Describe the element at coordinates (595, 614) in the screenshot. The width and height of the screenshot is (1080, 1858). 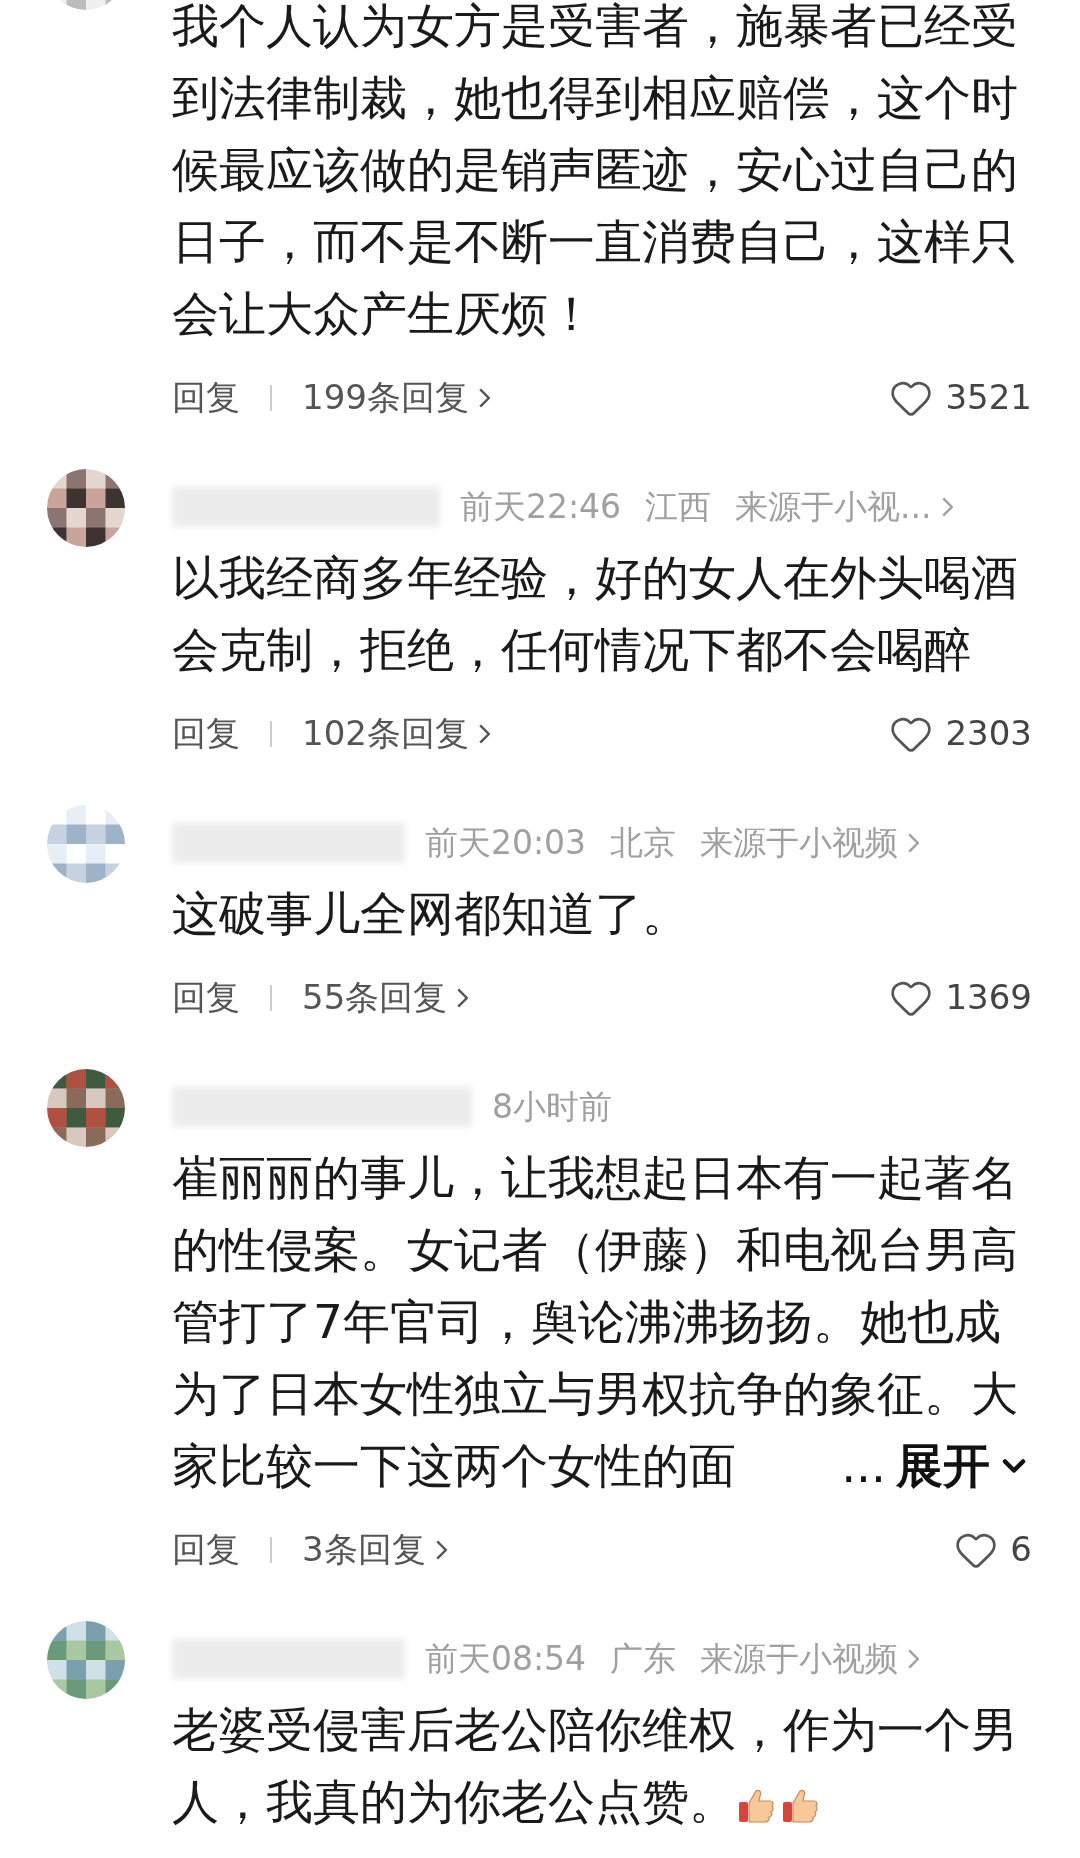
I see `comment-text: 以我经商多年经验，好的女人在外头喝酒会克制，拒绝，任何情况下都不会喝醉` at that location.